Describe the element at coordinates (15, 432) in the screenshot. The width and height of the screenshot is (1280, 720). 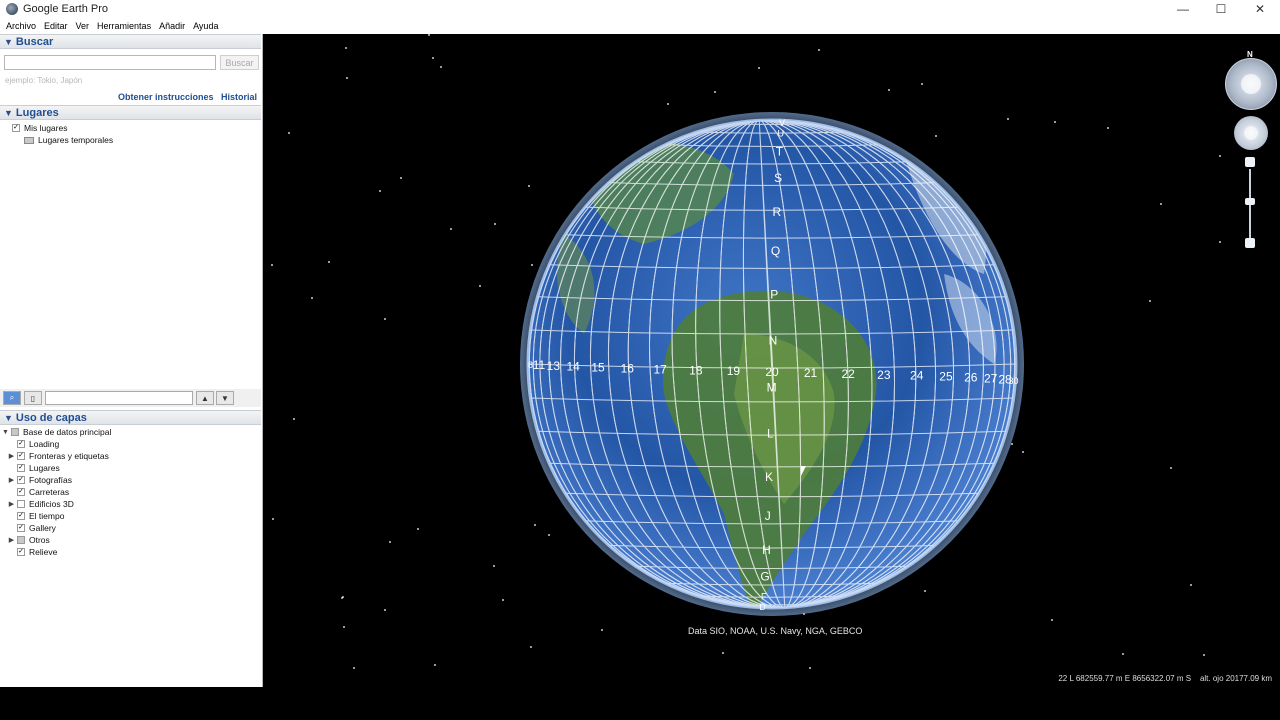
I see `checkbox-partial` at that location.